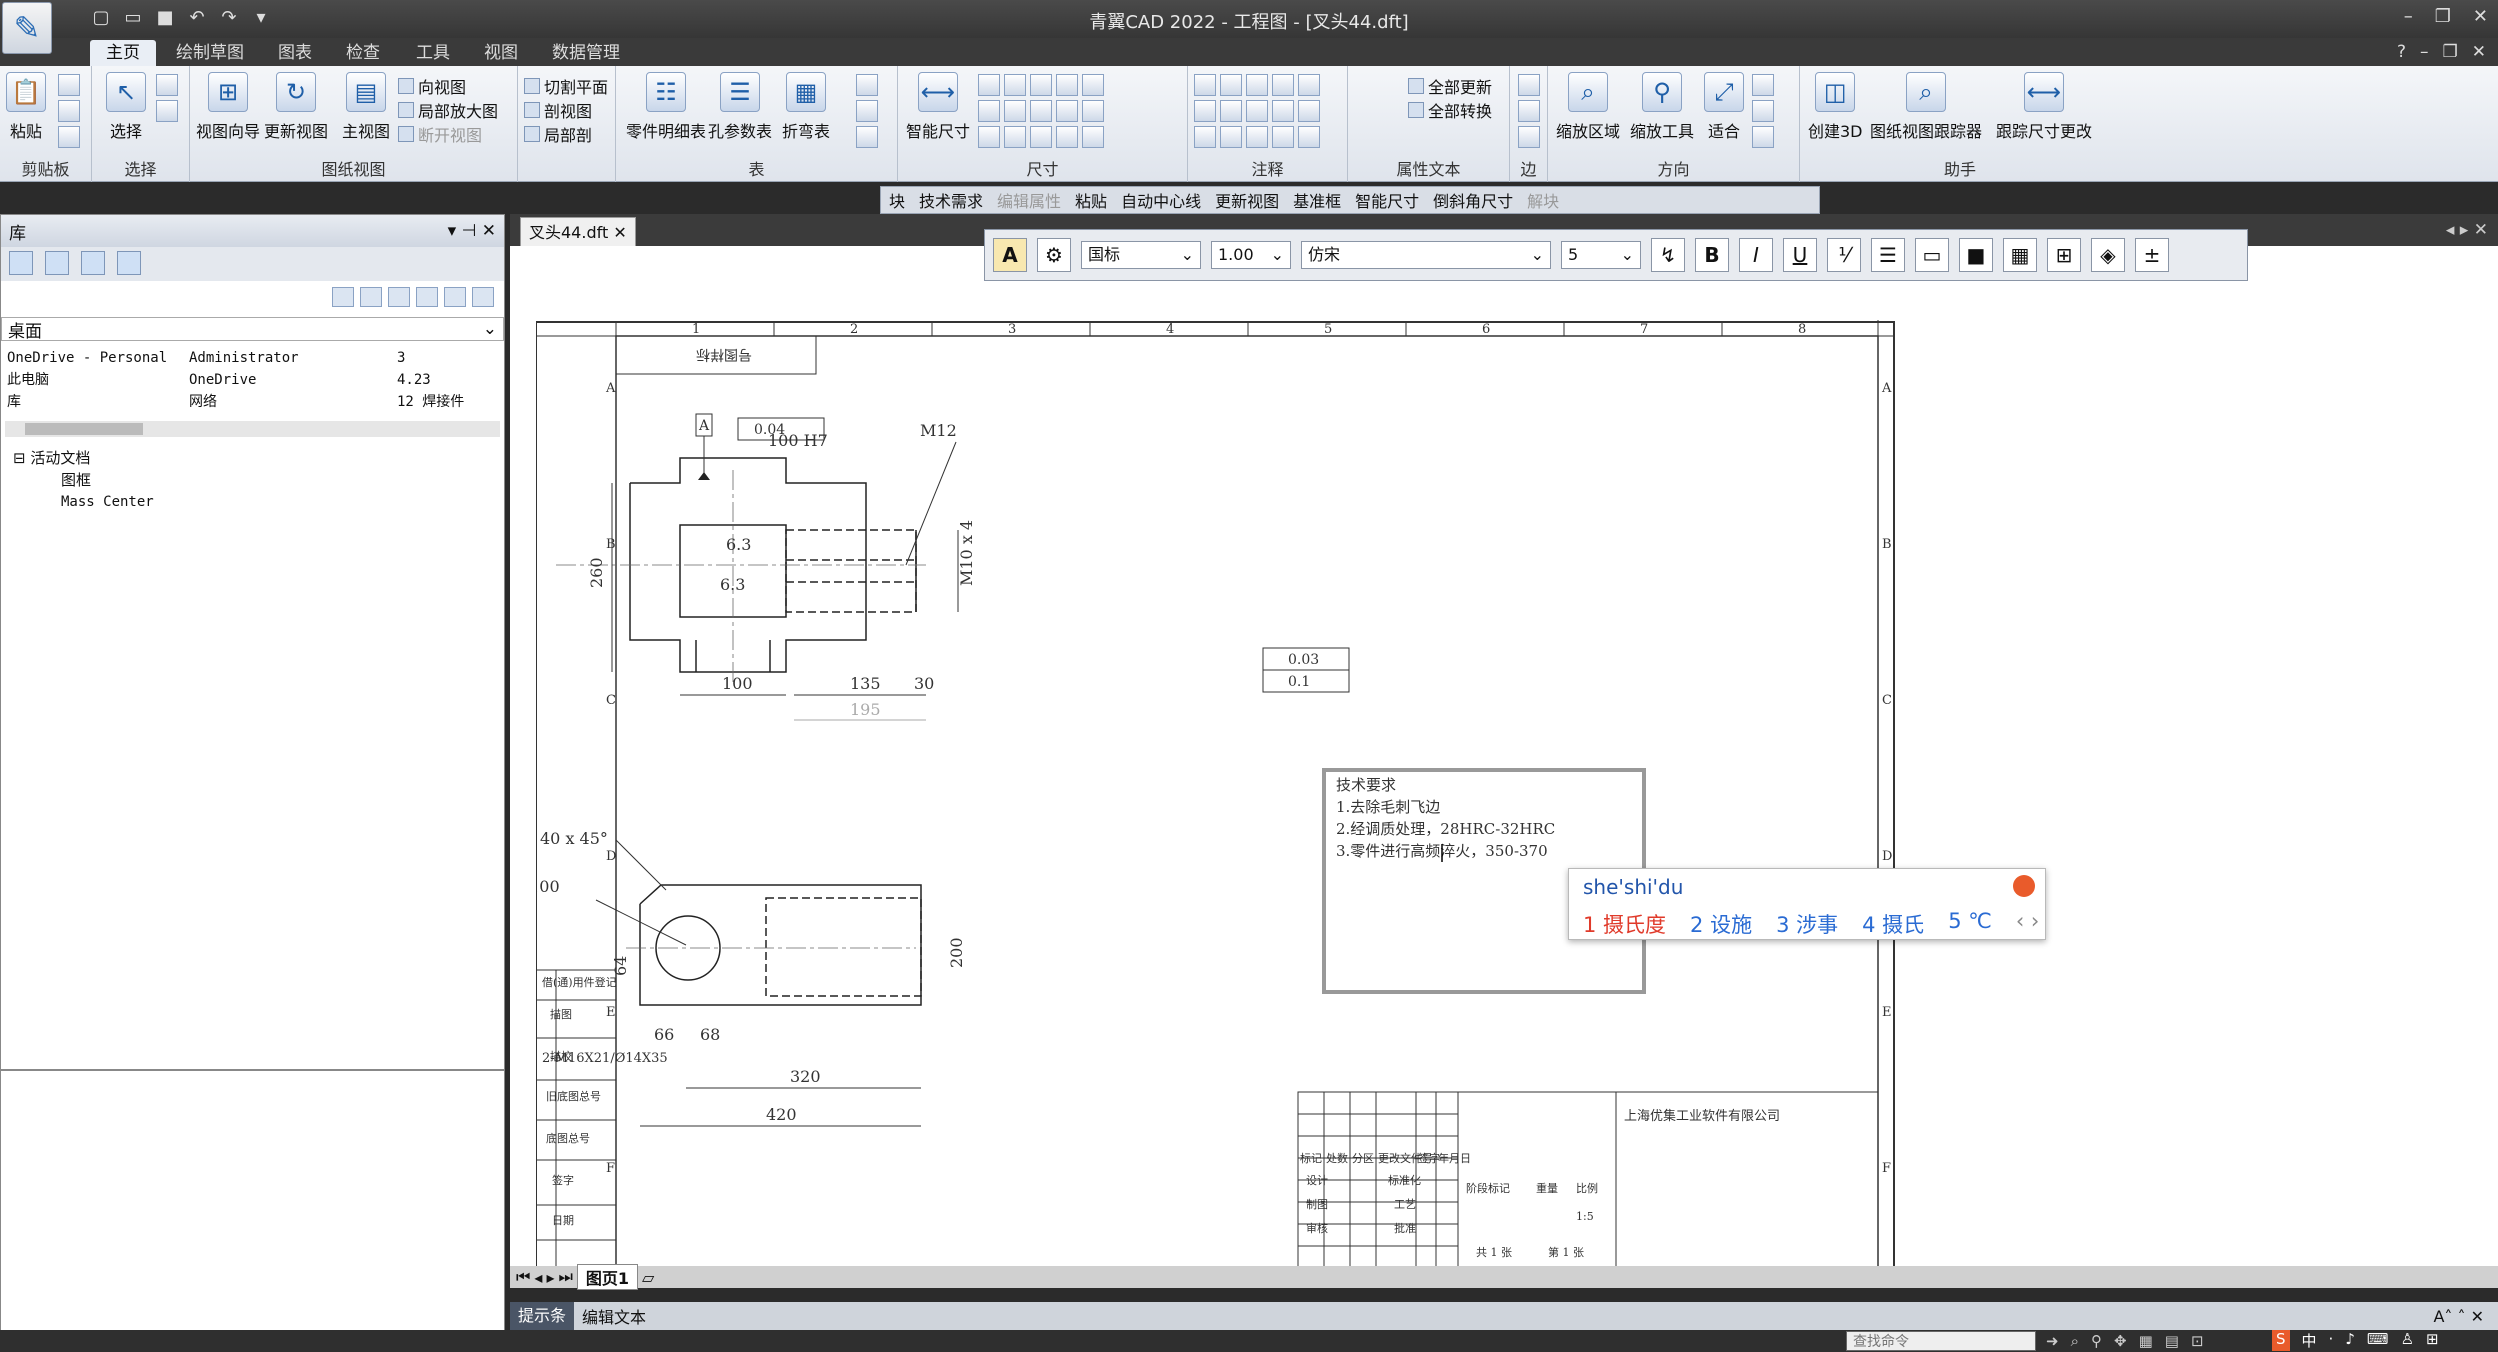 The image size is (2498, 1352). What do you see at coordinates (1529, 137) in the screenshot?
I see `edge-style-icon` at bounding box center [1529, 137].